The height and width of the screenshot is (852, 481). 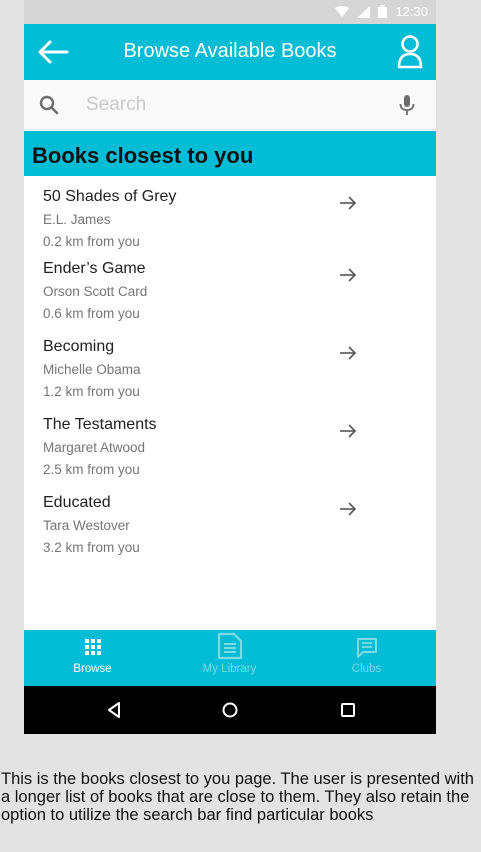 I want to click on book-author: E.L. James, so click(x=77, y=219).